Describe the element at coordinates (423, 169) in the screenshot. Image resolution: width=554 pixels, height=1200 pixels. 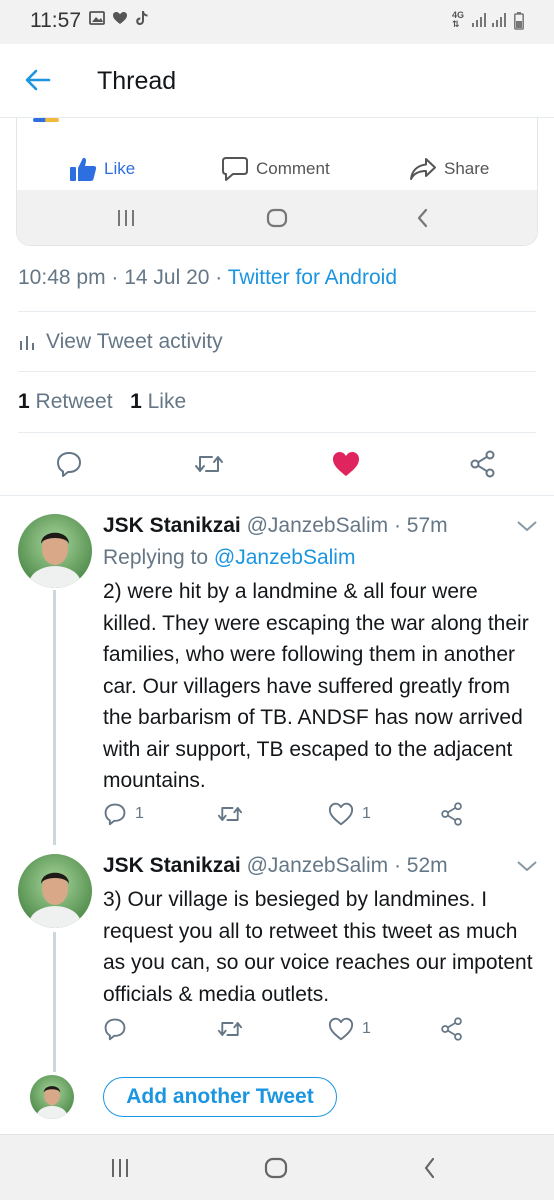
I see `share-arrow-icon` at that location.